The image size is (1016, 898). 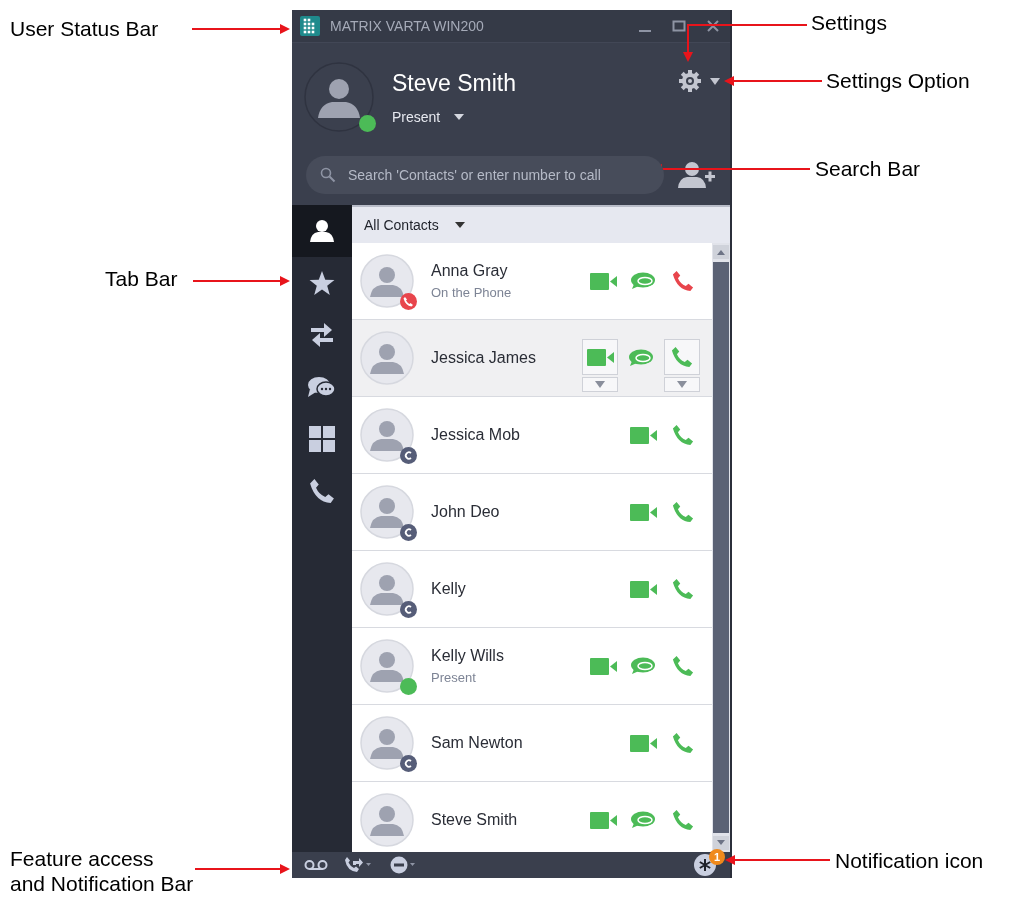 I want to click on contact-status: On the Phone, so click(x=472, y=292).